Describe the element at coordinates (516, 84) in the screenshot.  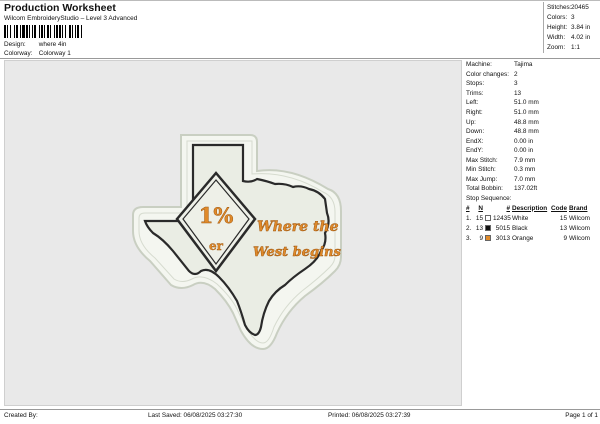
I see `stops-value: 3` at that location.